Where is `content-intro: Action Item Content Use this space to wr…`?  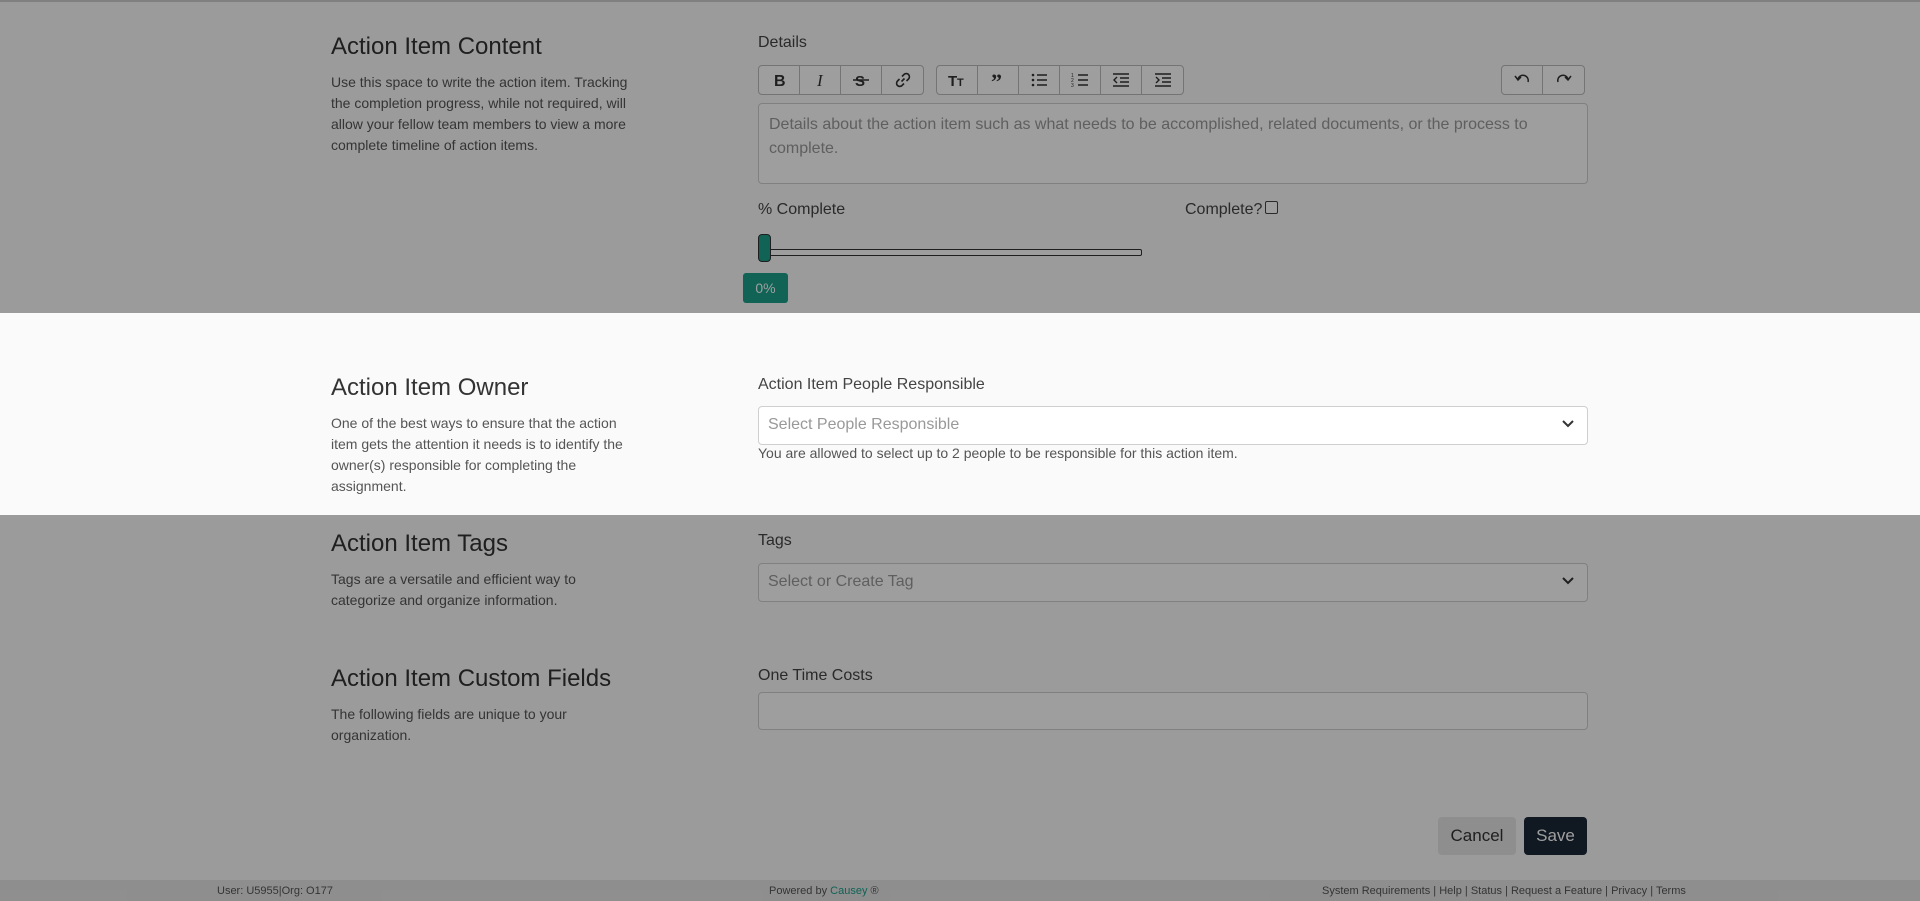
content-intro: Action Item Content Use this space to wr… is located at coordinates (481, 94).